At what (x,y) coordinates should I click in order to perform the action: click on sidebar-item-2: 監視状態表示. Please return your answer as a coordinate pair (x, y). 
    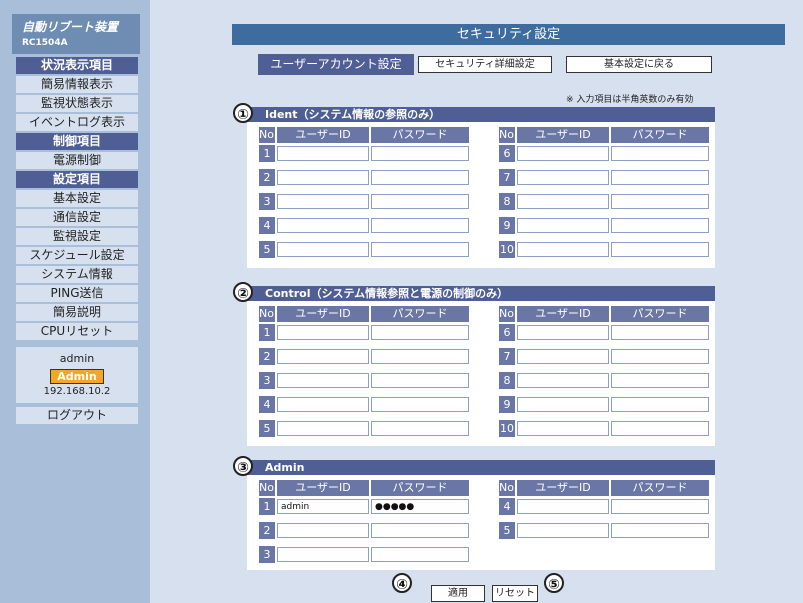
    Looking at the image, I should click on (77, 103).